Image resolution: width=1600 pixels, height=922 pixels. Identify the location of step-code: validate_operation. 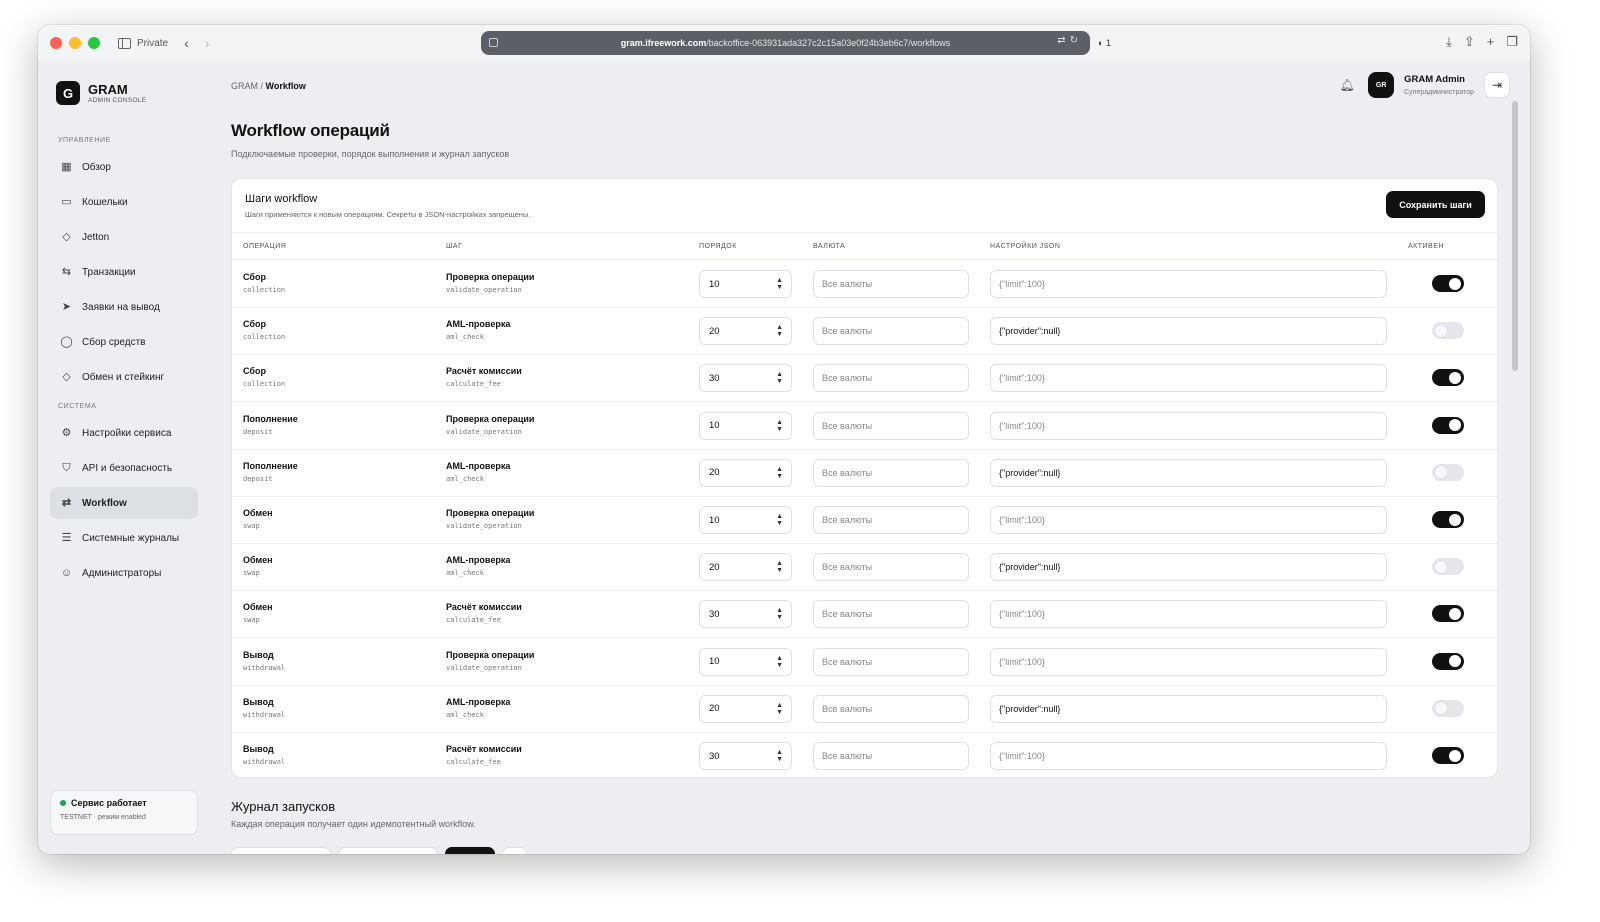
(484, 431).